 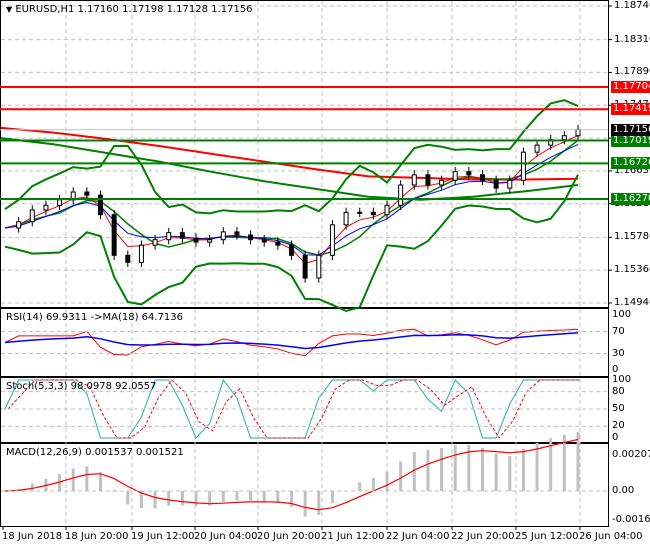 What do you see at coordinates (289, 536) in the screenshot?
I see `time-label: 20 Jun 20:00` at bounding box center [289, 536].